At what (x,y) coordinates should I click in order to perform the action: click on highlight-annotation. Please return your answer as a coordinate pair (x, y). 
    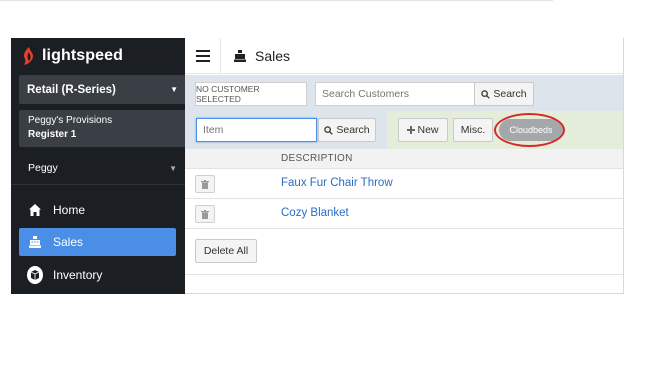
    Looking at the image, I should click on (529, 130).